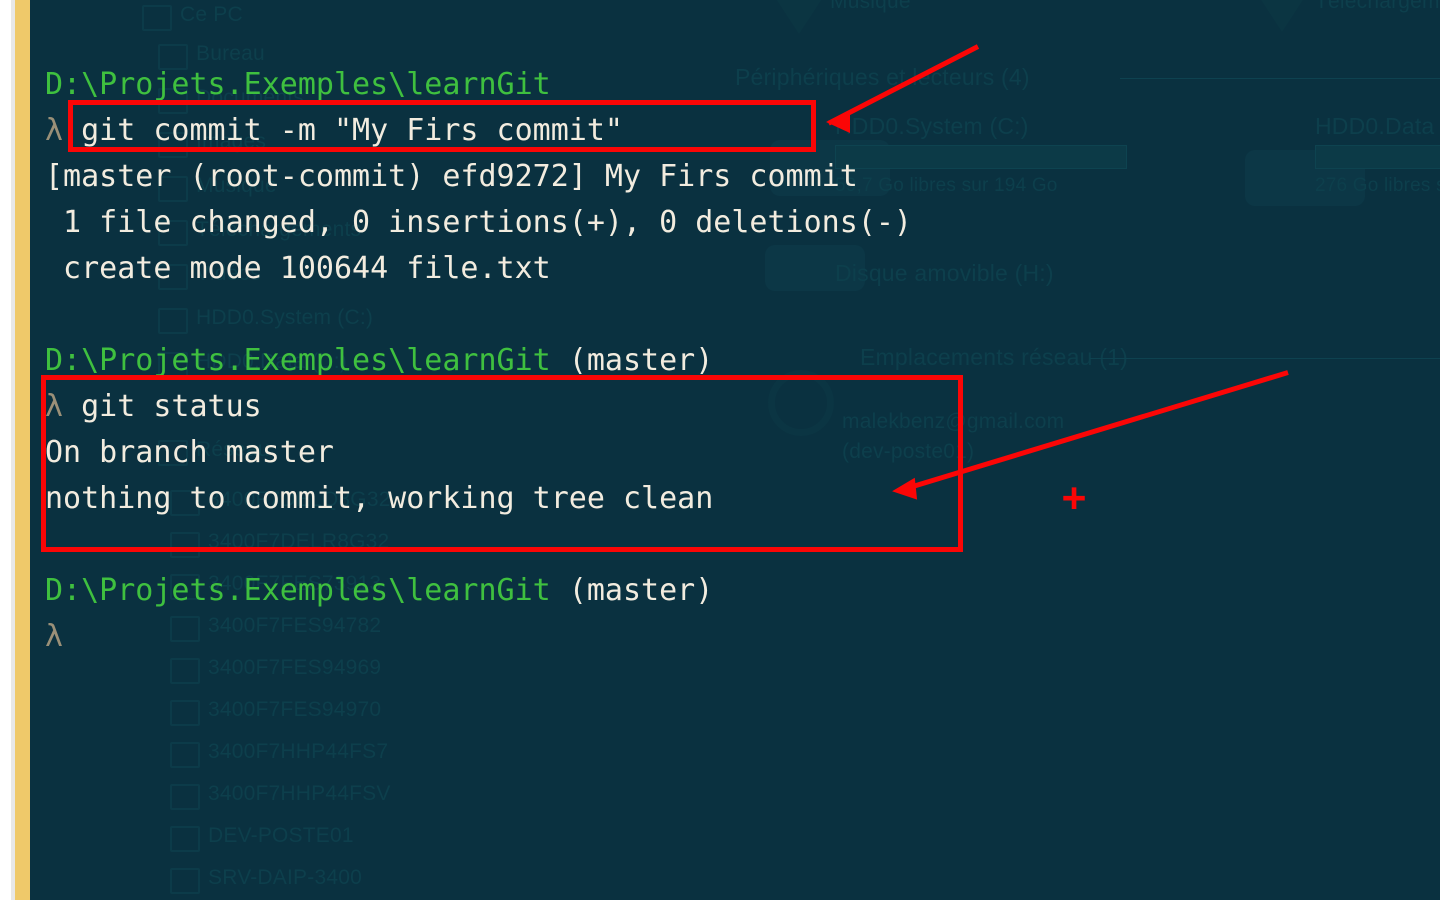  I want to click on desktop-left-edge, so click(5, 450).